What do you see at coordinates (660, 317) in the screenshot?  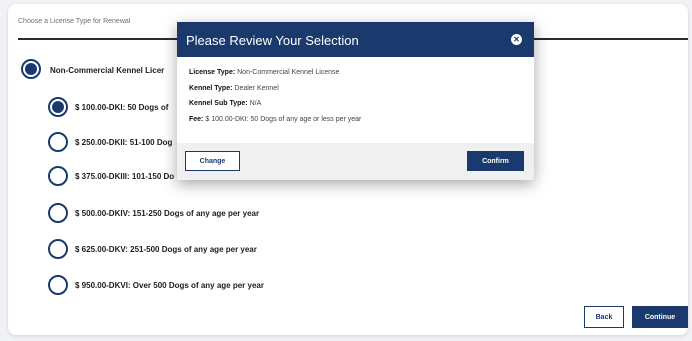 I see `continue-button: Continue` at bounding box center [660, 317].